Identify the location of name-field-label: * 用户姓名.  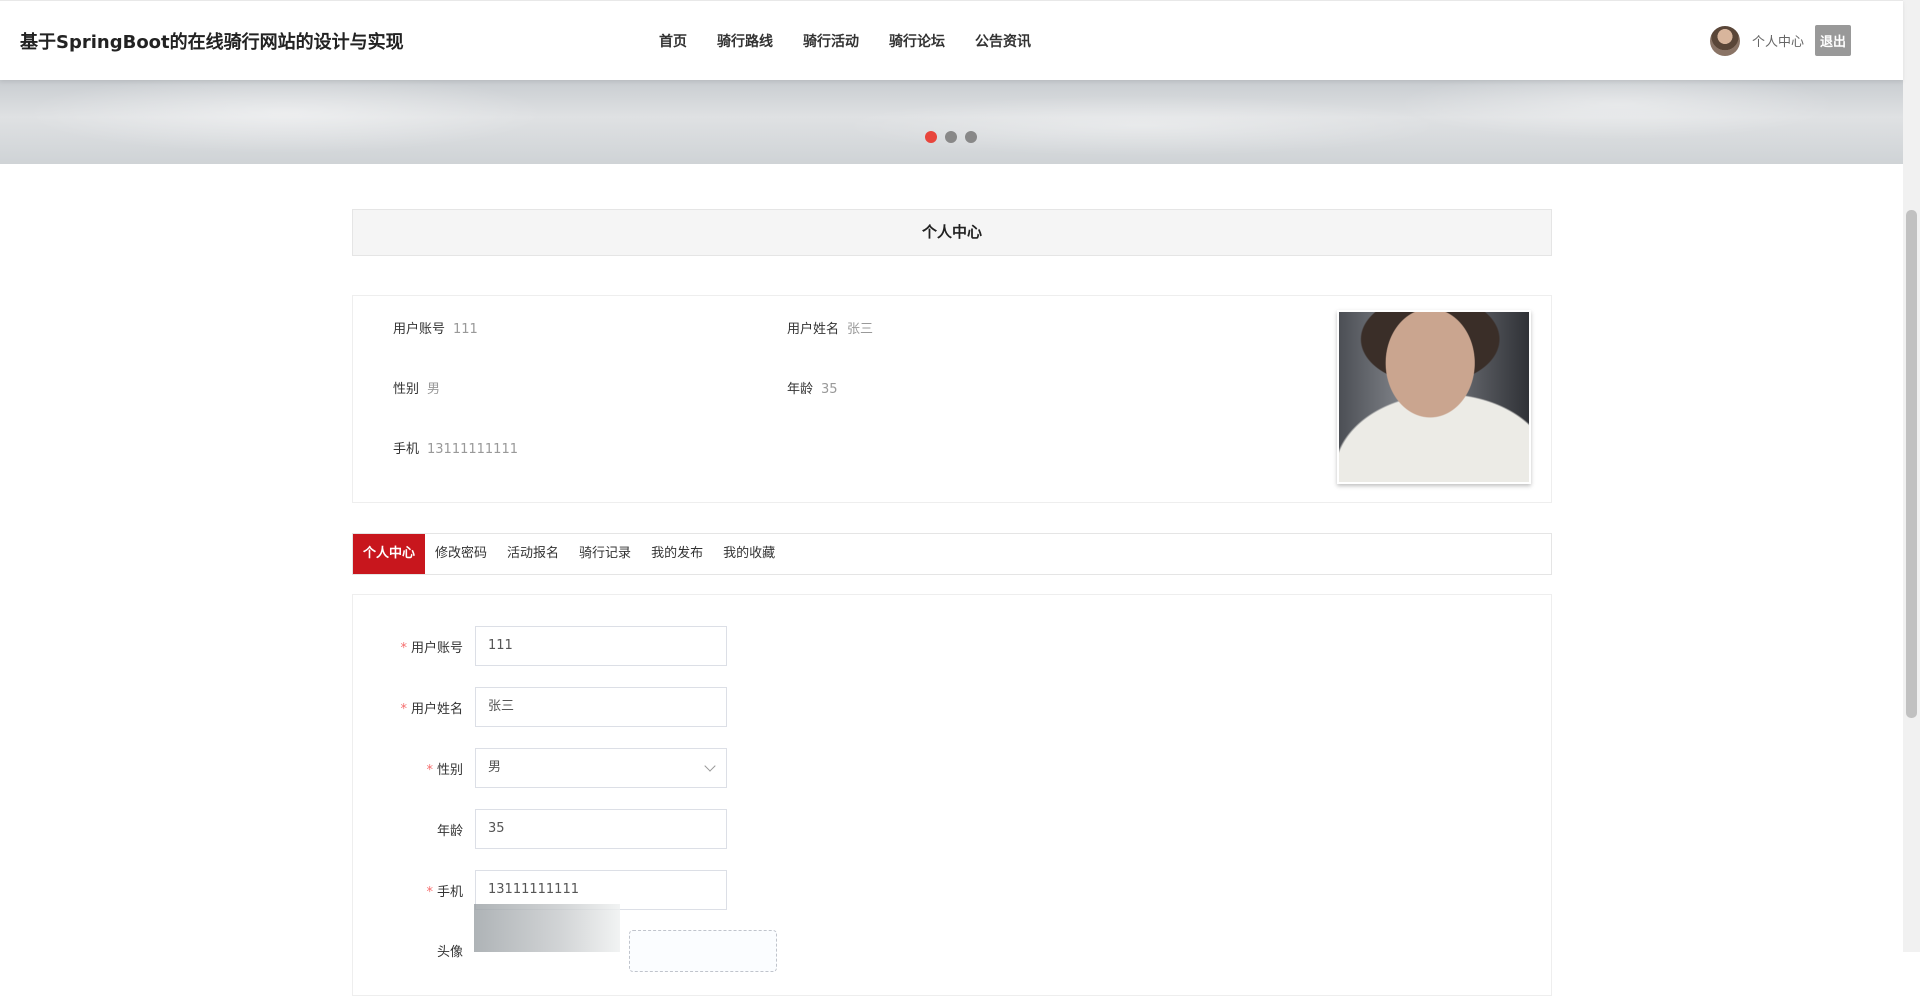
(431, 709).